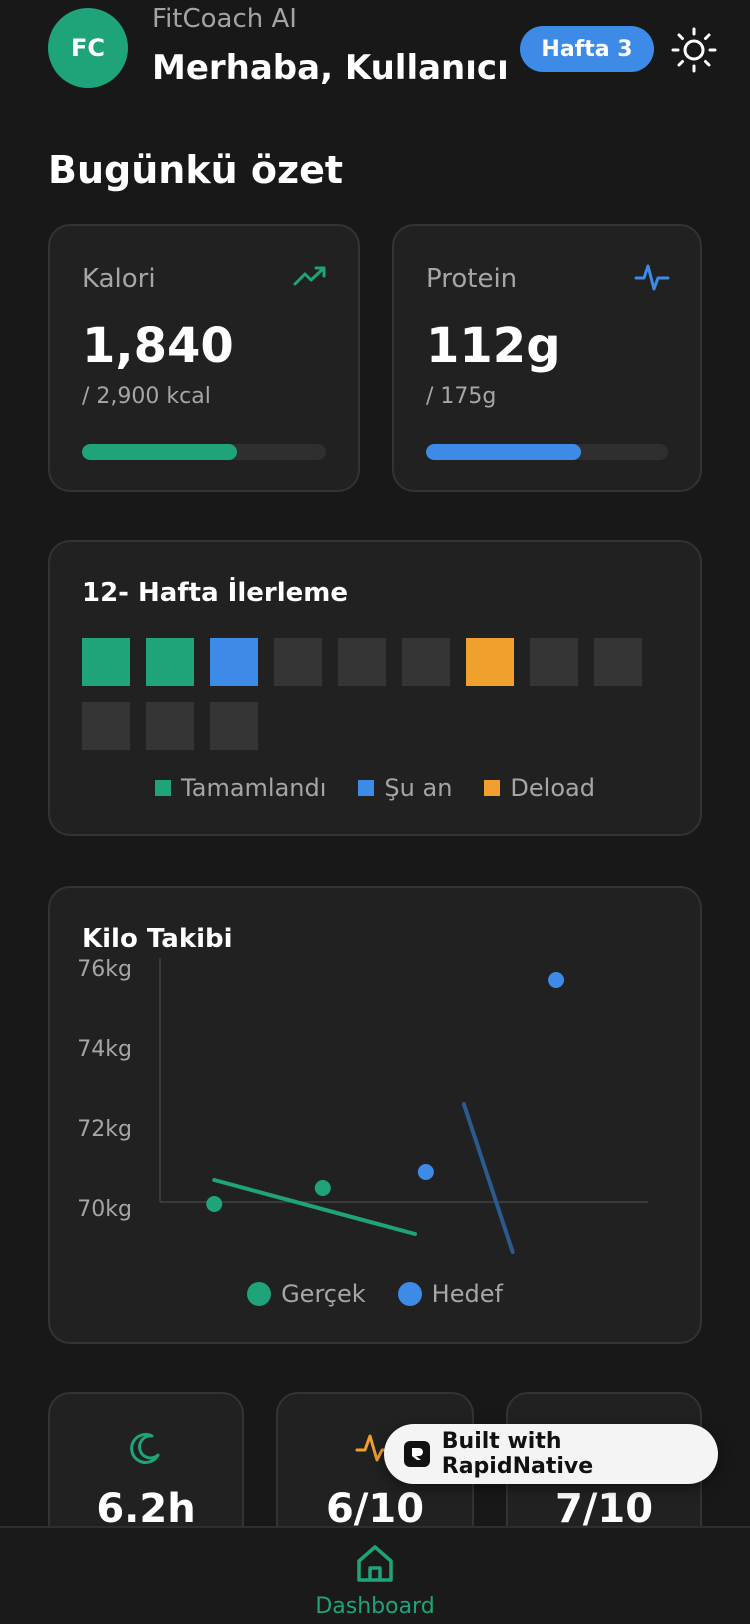 This screenshot has height=1624, width=750. Describe the element at coordinates (196, 170) in the screenshot. I see `summary-title: Bugünkü özet` at that location.